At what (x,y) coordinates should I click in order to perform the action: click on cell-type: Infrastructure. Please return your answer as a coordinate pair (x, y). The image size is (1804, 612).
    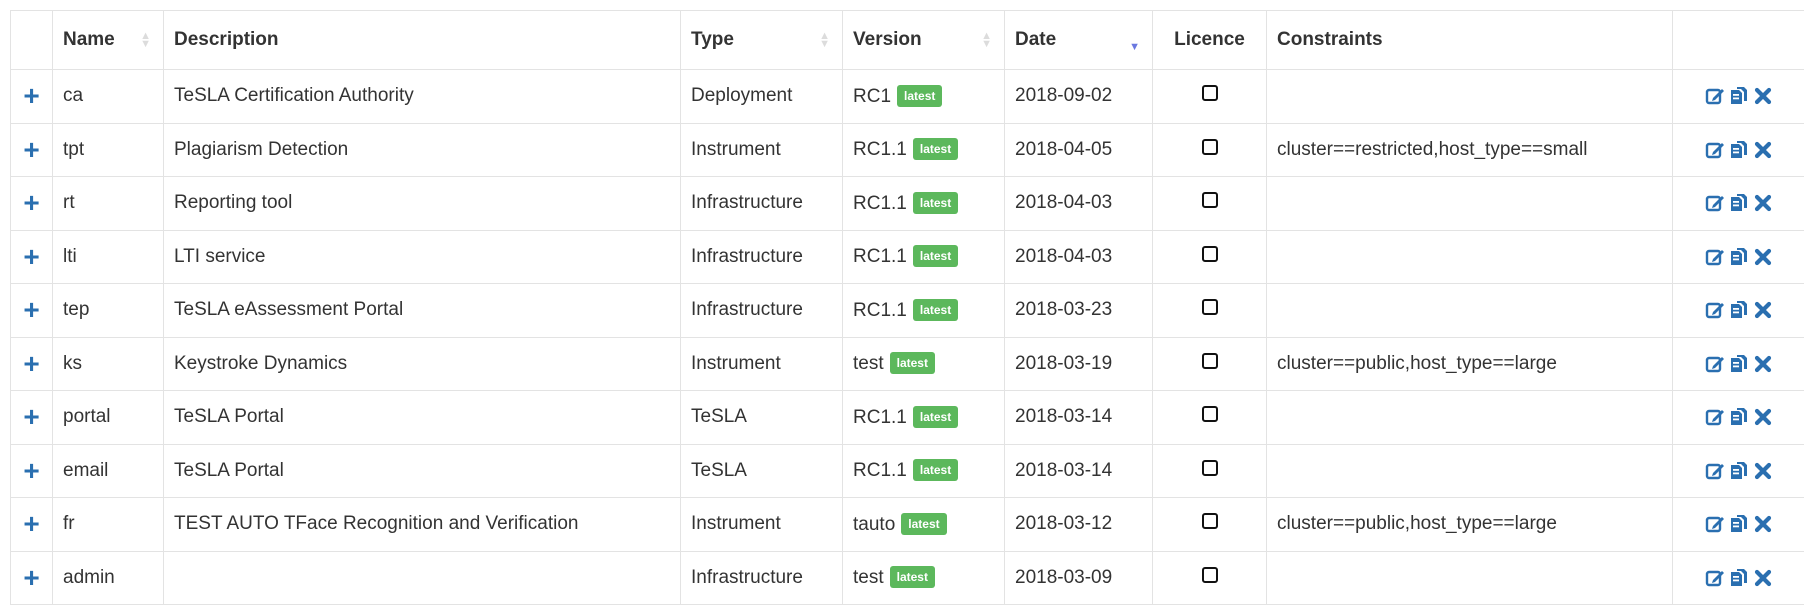
    Looking at the image, I should click on (761, 310).